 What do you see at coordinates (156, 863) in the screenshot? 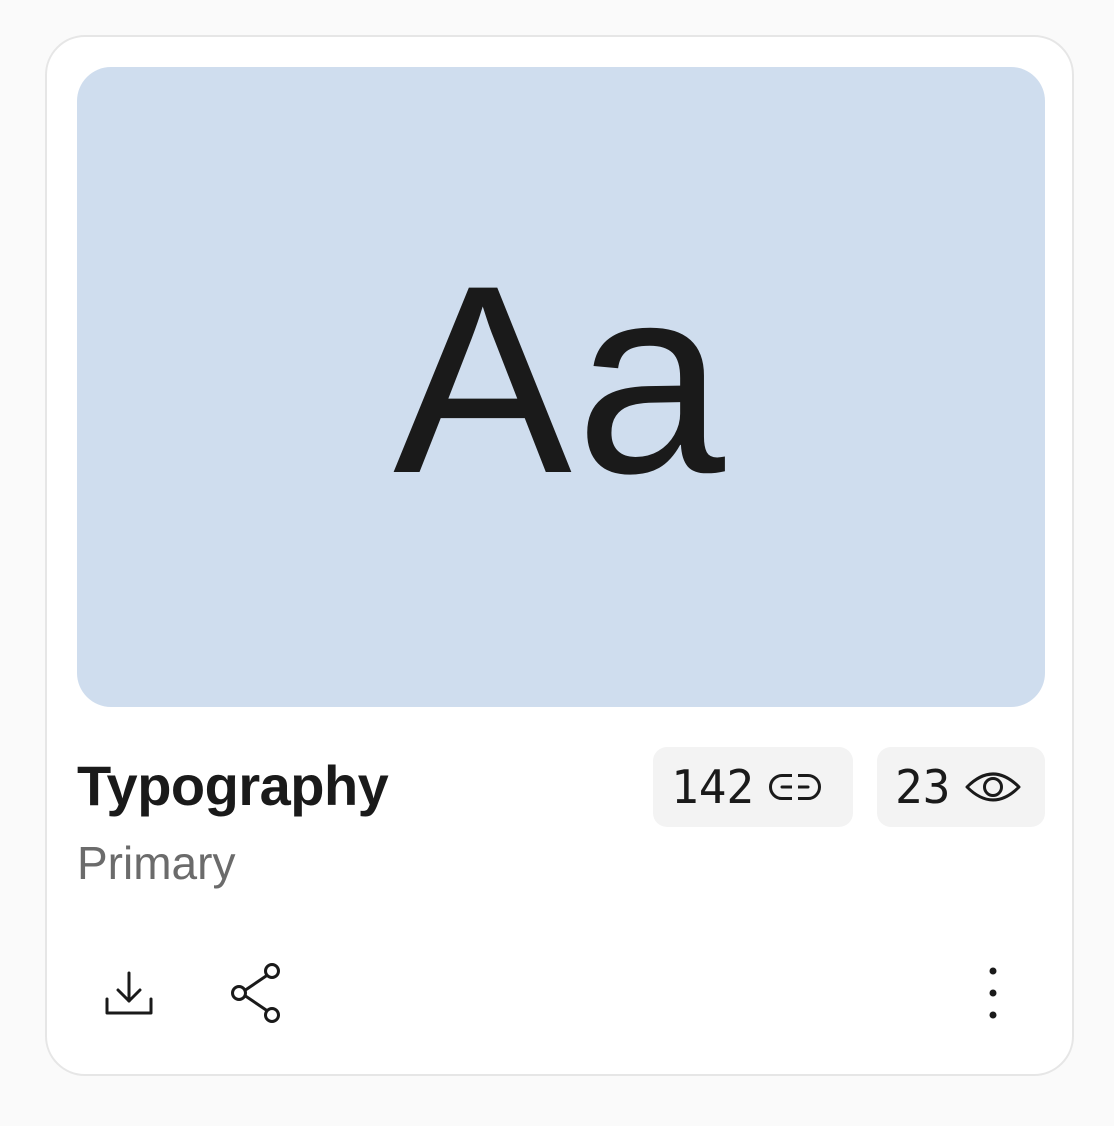
I see `card-subtitle: Primary` at bounding box center [156, 863].